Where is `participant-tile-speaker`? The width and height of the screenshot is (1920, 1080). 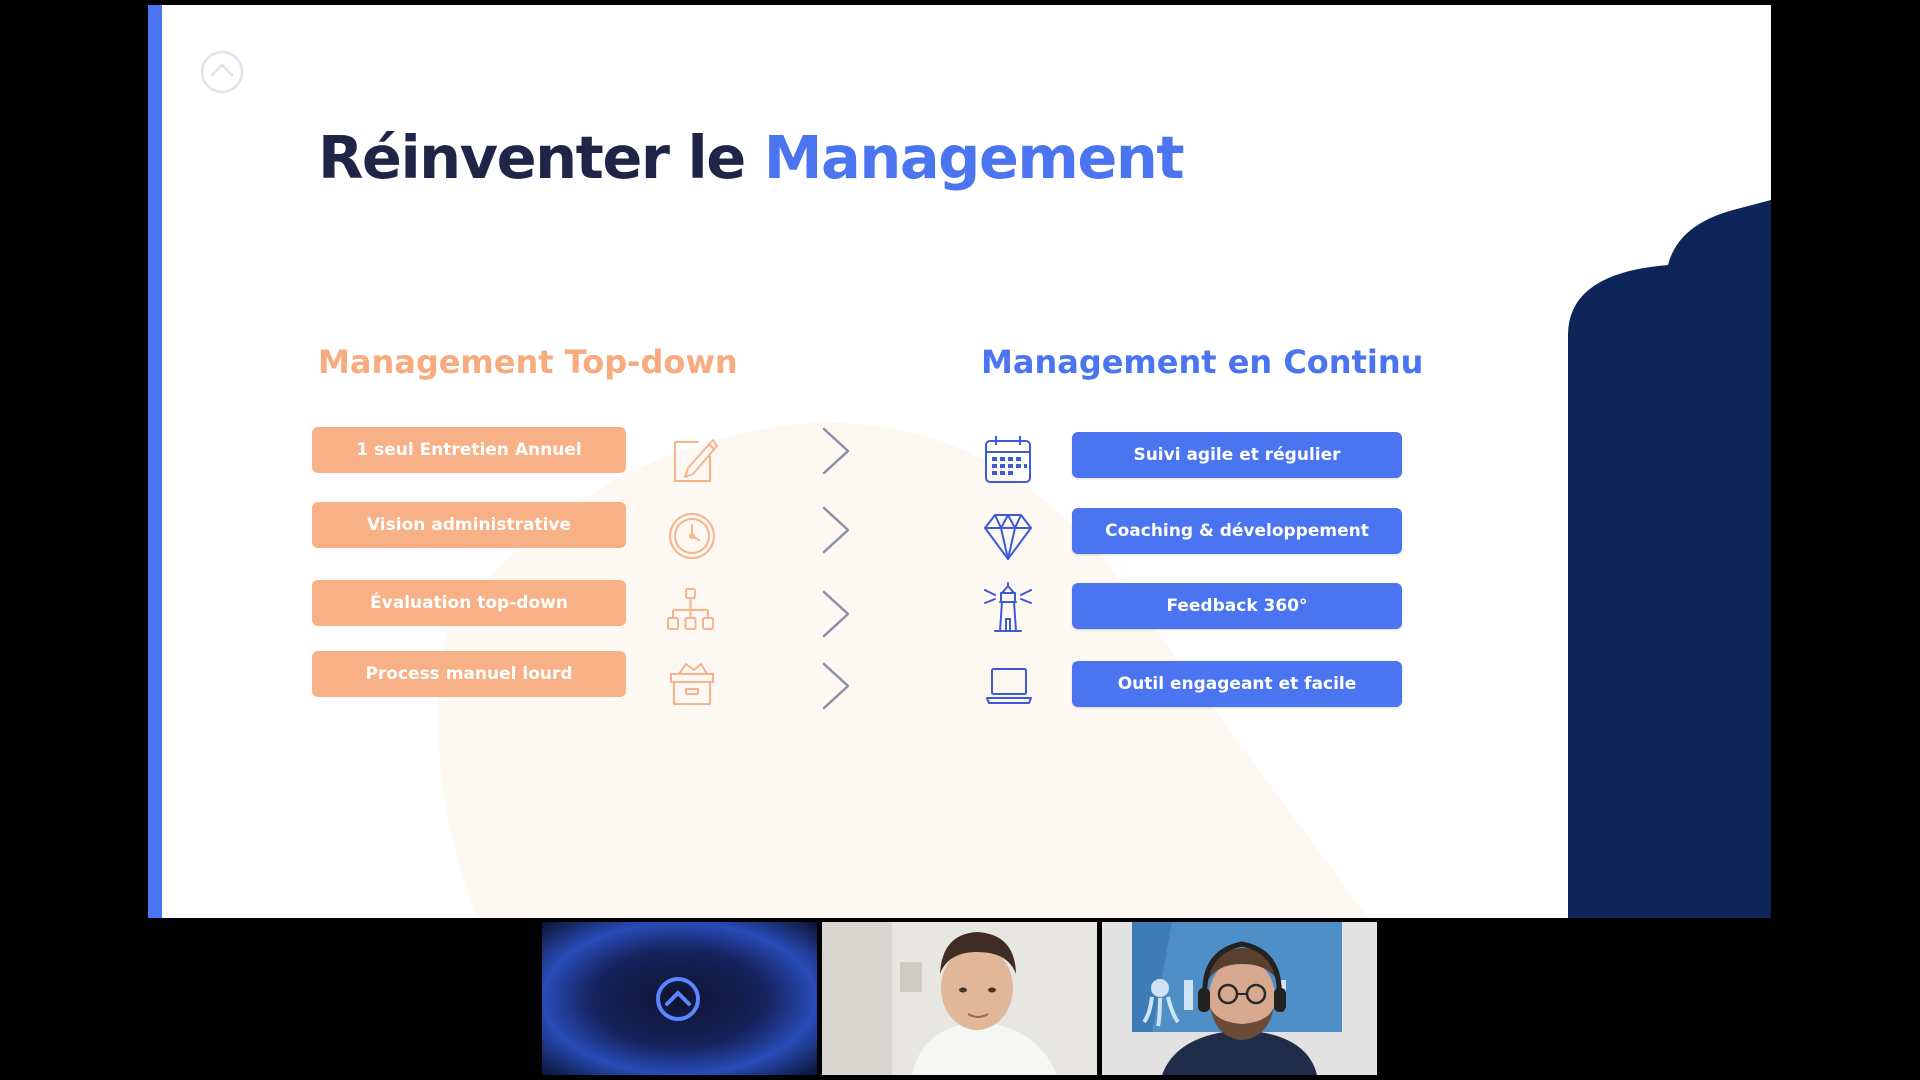
participant-tile-speaker is located at coordinates (959, 998).